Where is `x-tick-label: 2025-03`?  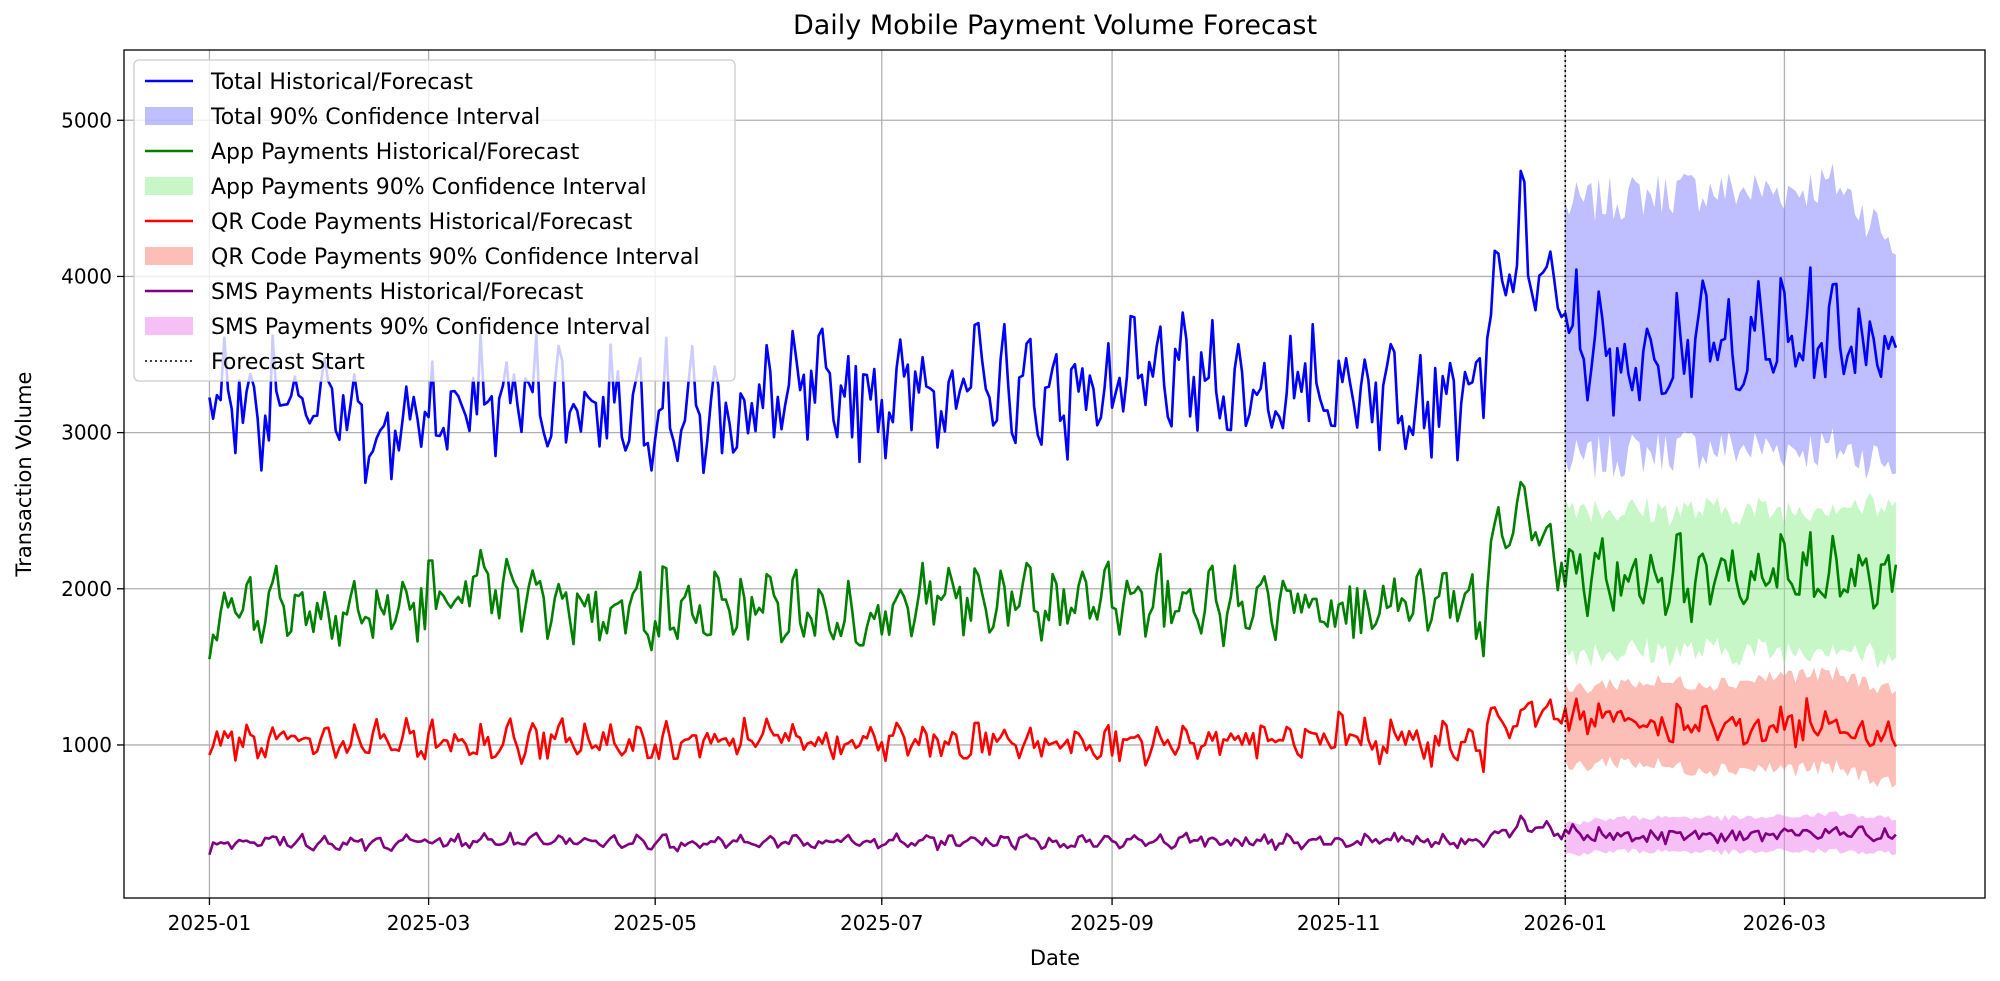 x-tick-label: 2025-03 is located at coordinates (429, 923).